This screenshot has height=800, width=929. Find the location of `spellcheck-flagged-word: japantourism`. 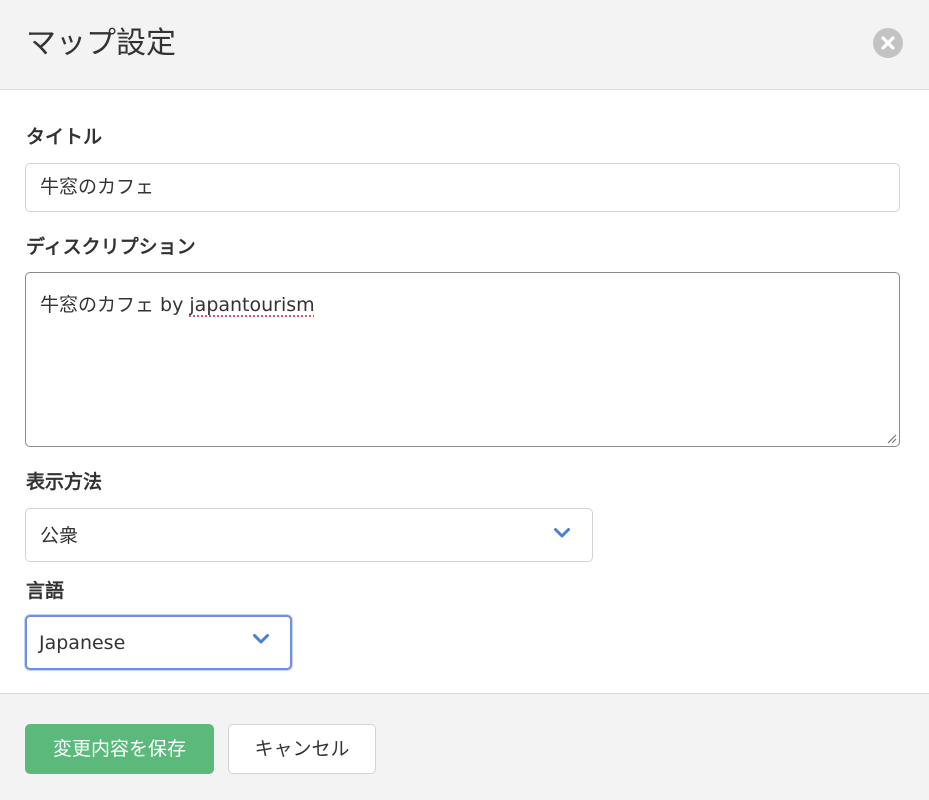

spellcheck-flagged-word: japantourism is located at coordinates (252, 305).